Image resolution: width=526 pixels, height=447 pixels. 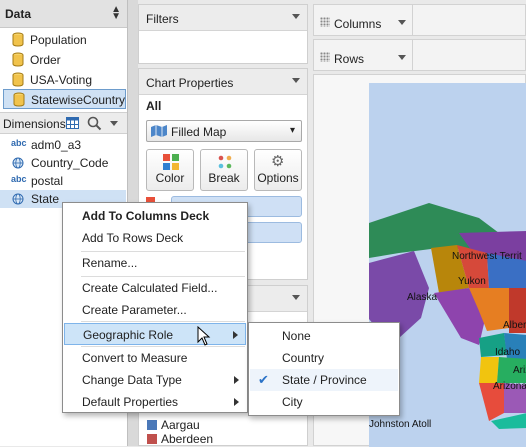 I want to click on map-label: Idaho, so click(x=508, y=352).